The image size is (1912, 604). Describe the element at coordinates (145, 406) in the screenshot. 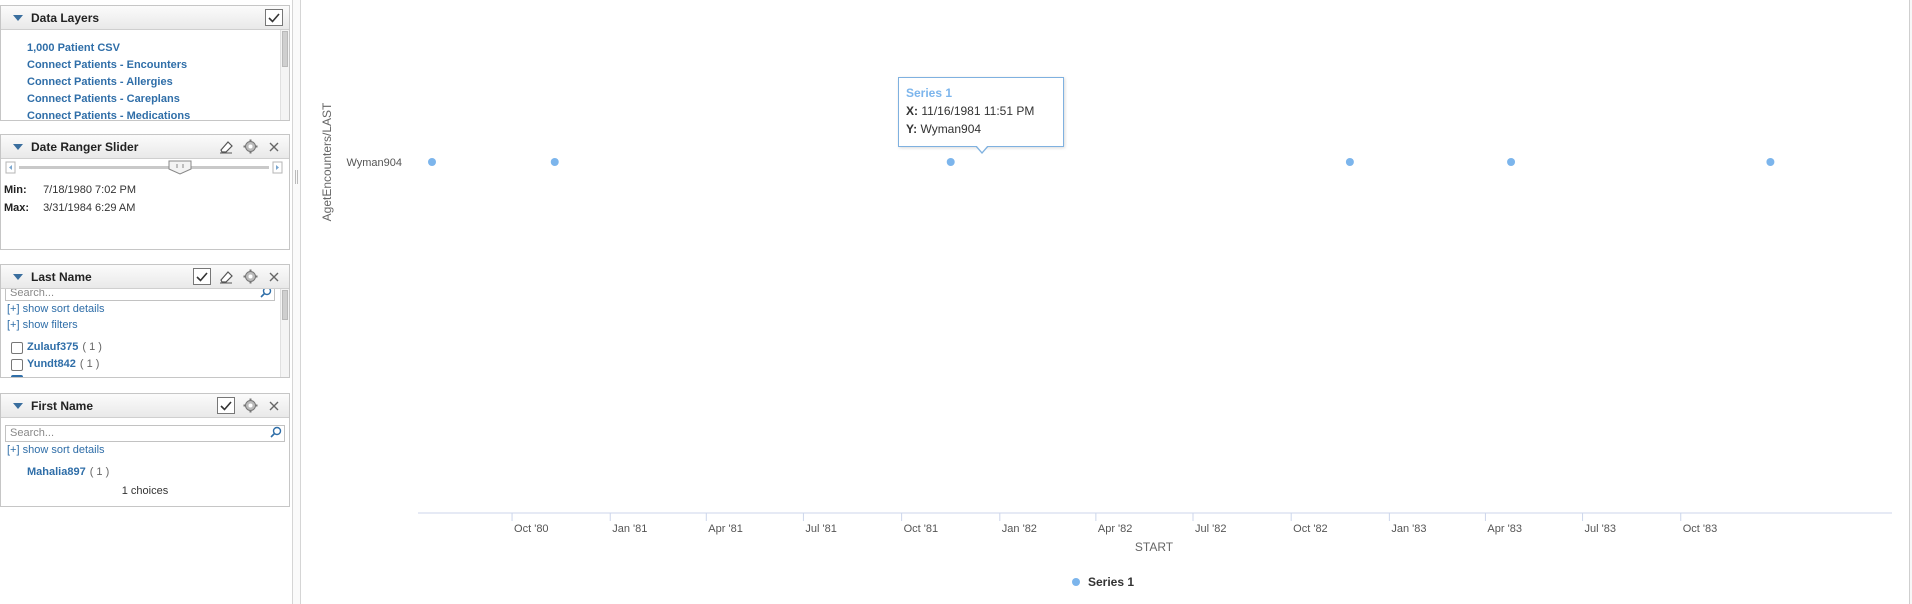

I see `first-name-header: First Name` at that location.